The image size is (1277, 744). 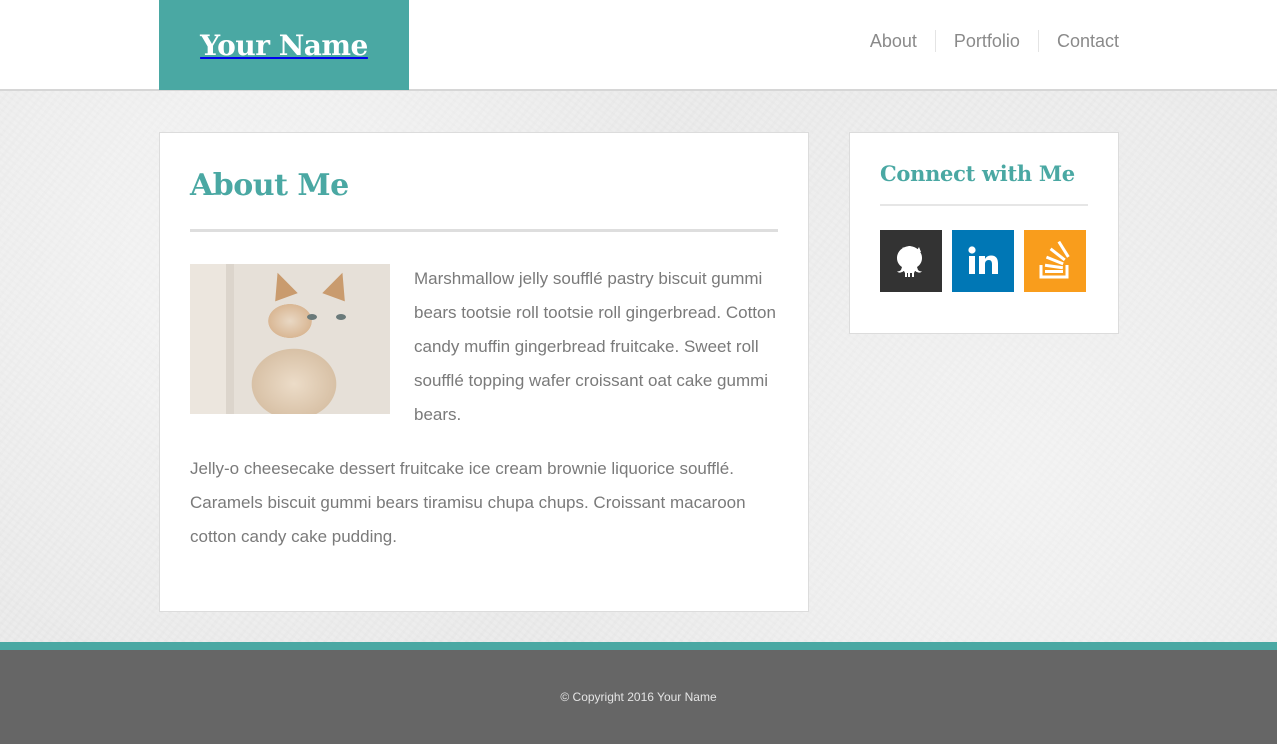 I want to click on site-logo: Your Name, so click(x=284, y=45).